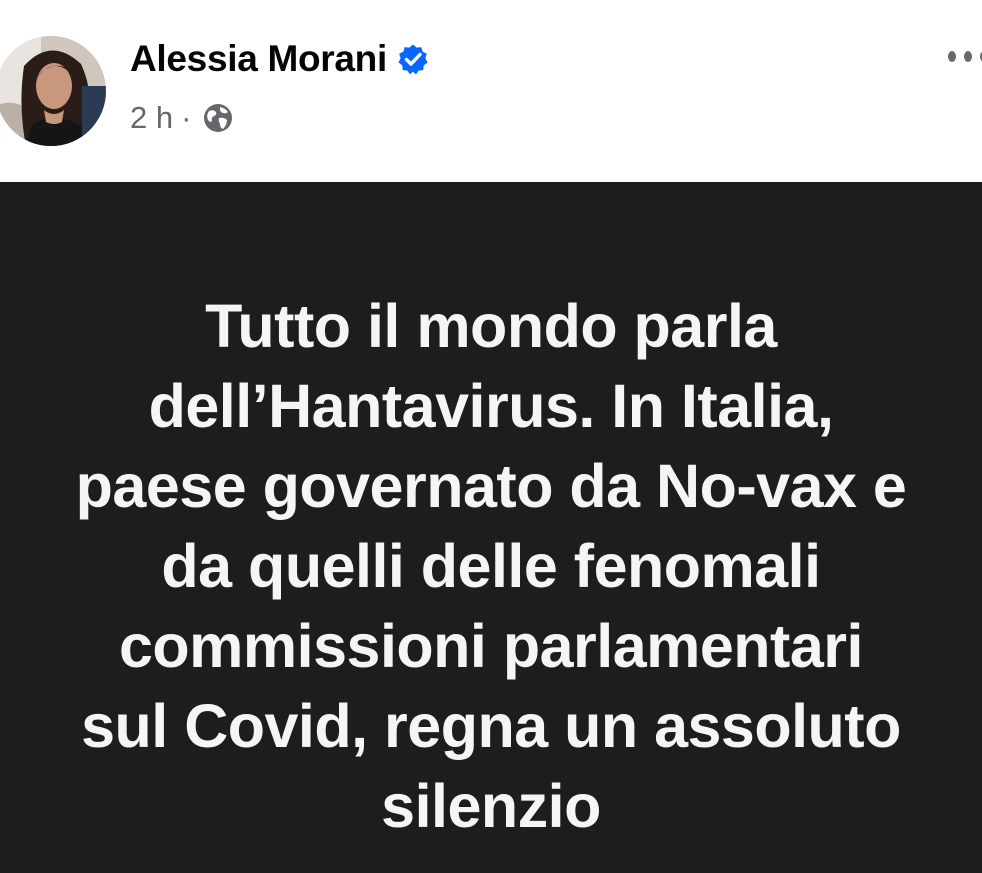  I want to click on post-text-line: sul Covid, regna un assoluto, so click(491, 726).